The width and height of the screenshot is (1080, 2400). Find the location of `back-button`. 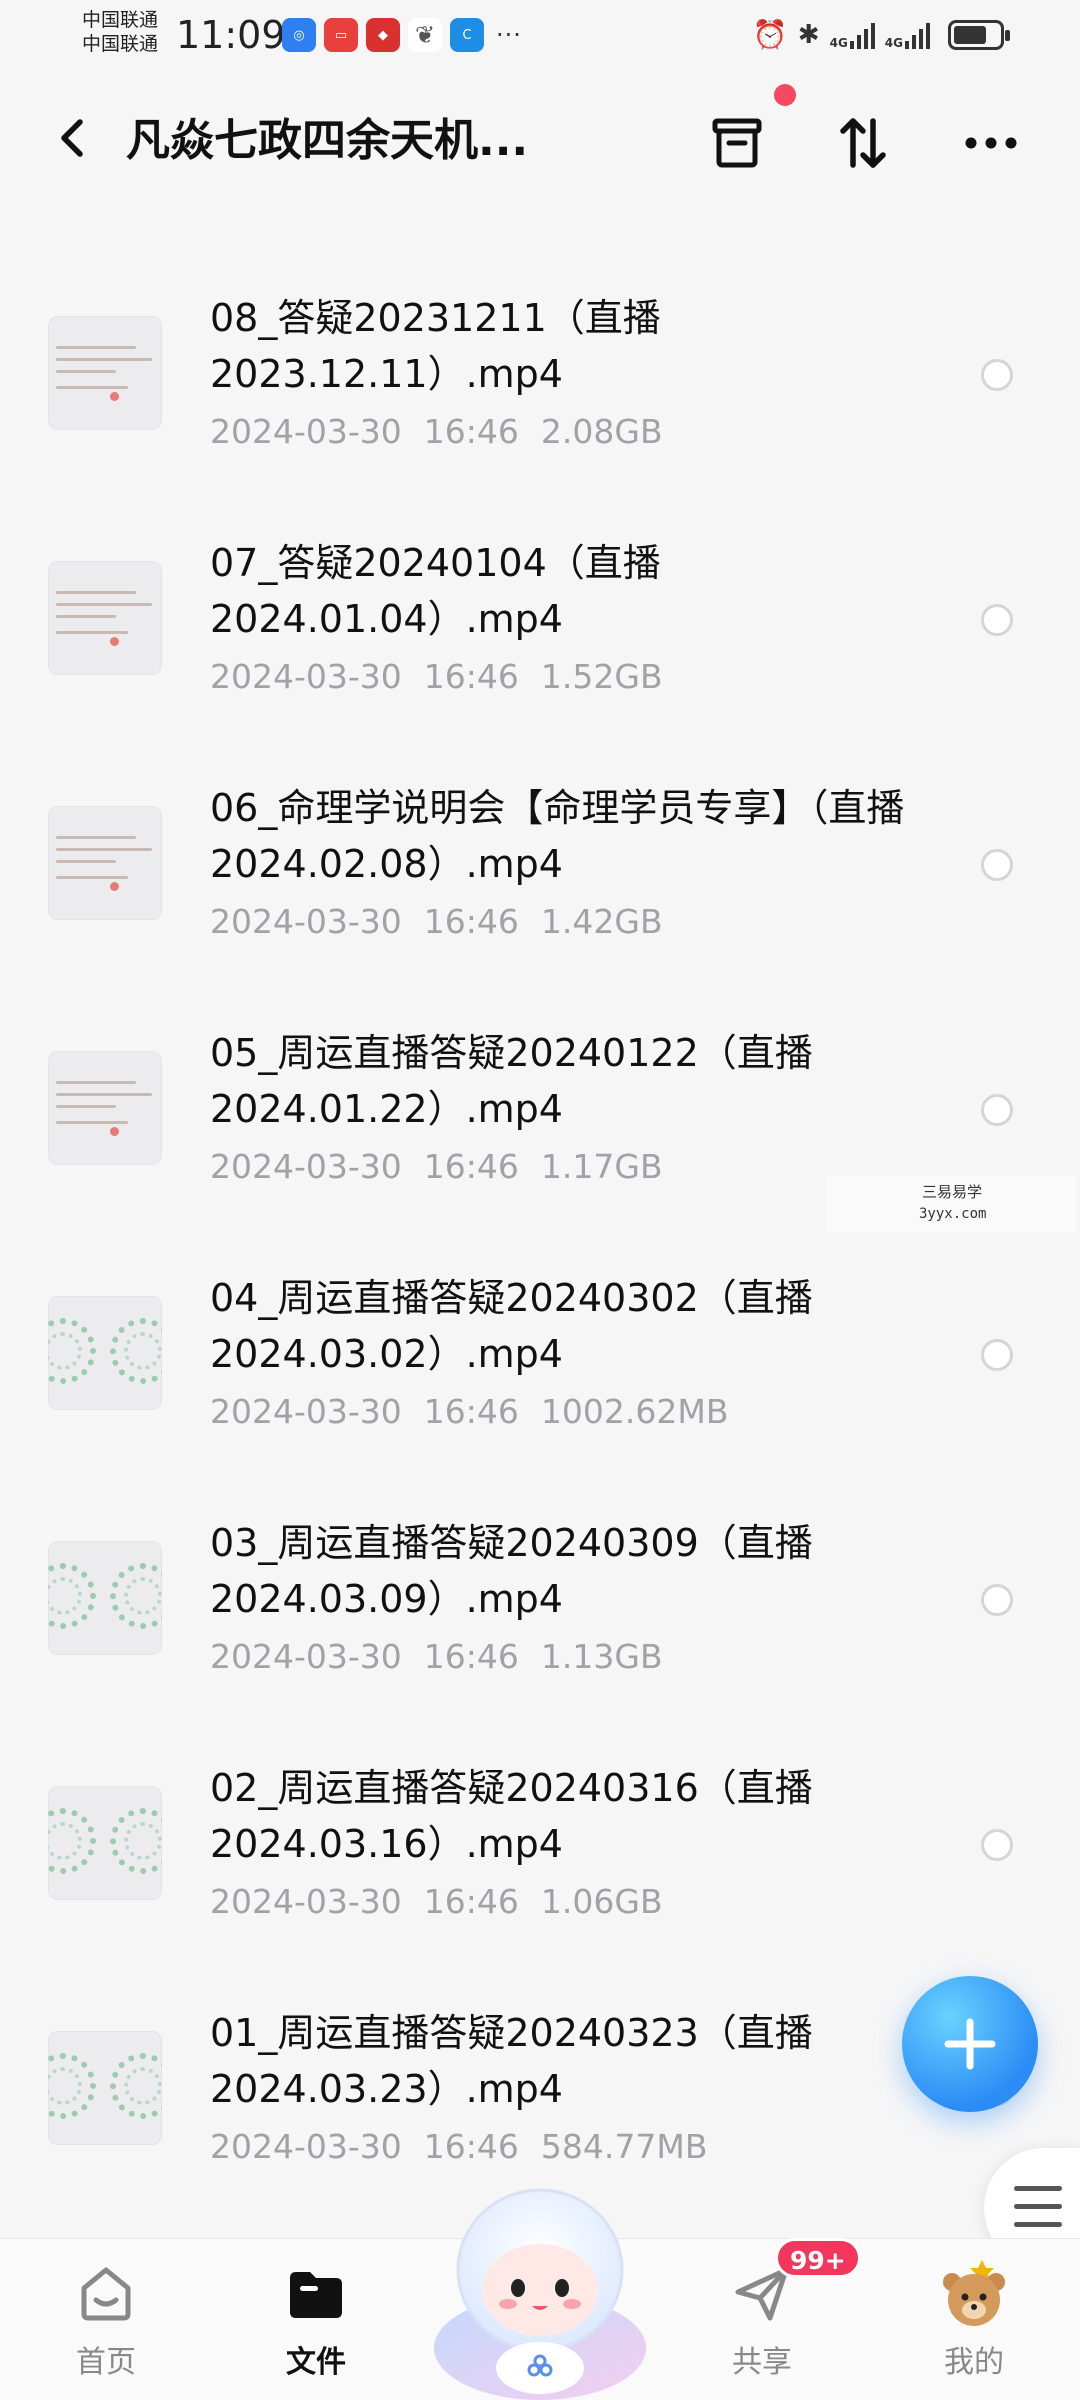

back-button is located at coordinates (74, 138).